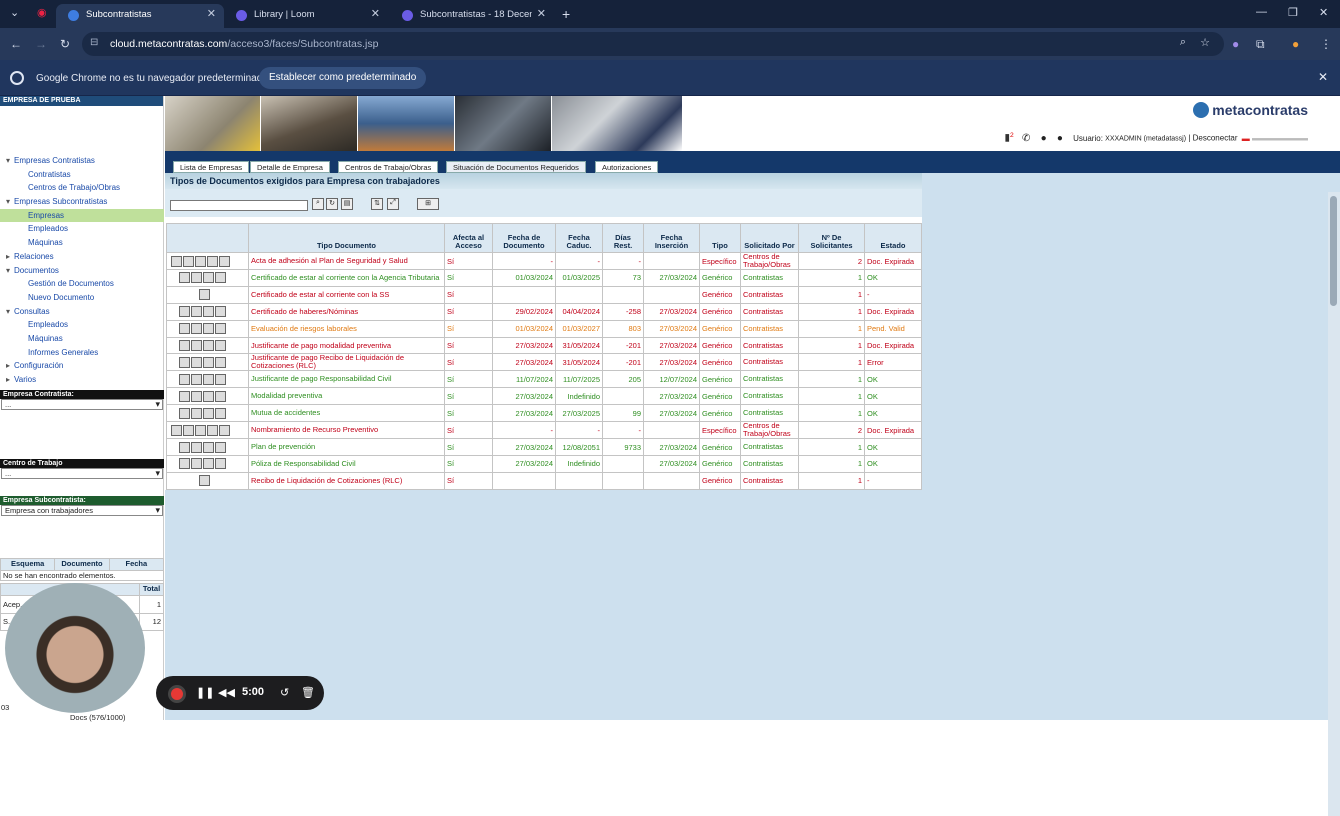  What do you see at coordinates (1183, 42) in the screenshot?
I see `zoom-icon: ⌕` at bounding box center [1183, 42].